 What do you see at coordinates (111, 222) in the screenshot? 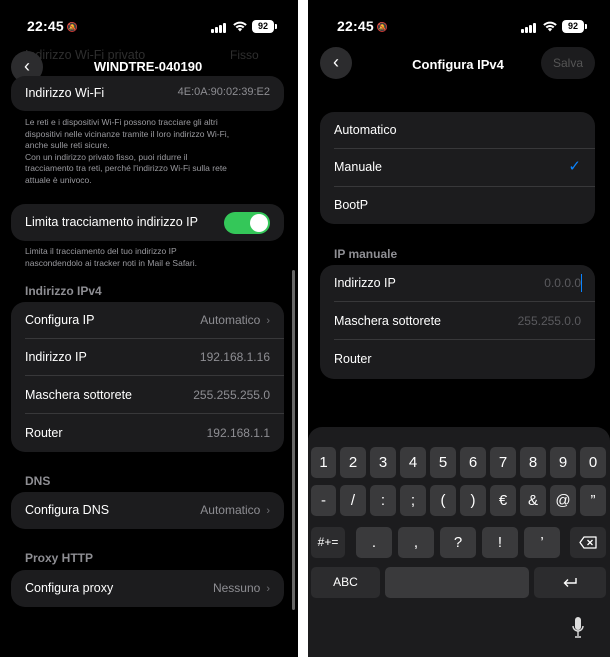
I see `limit-tracking-label: Limita tracciamento indirizzo IP` at bounding box center [111, 222].